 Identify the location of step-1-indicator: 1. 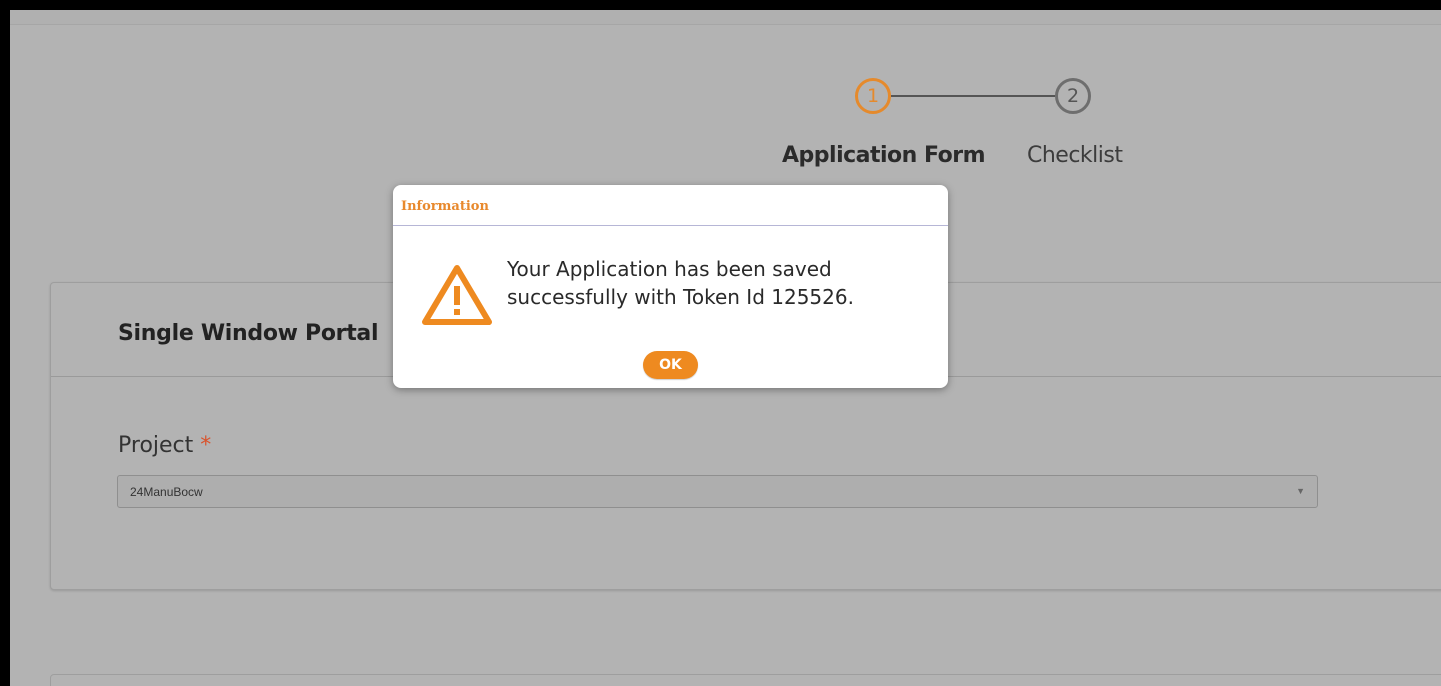
(873, 96).